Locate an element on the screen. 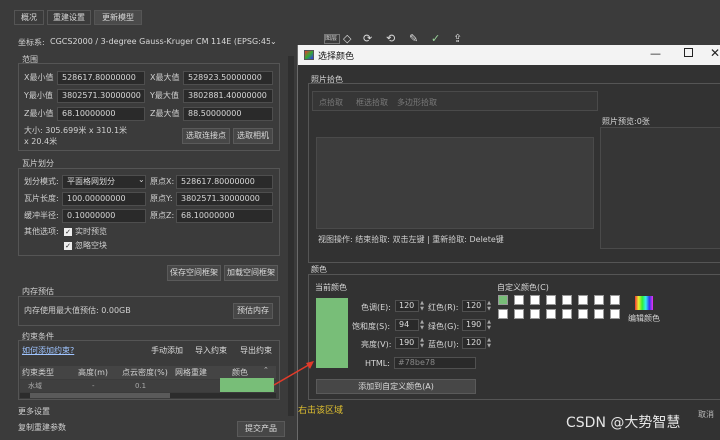 The height and width of the screenshot is (440, 720). red-field: 120 is located at coordinates (474, 306).